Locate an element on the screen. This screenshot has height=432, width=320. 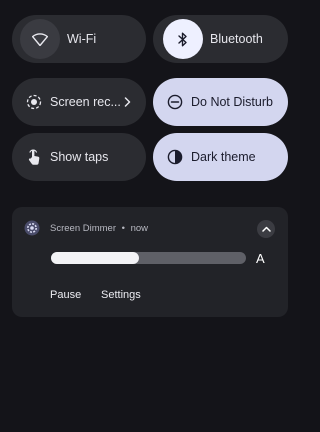
dark-theme-tile: Dark theme is located at coordinates (220, 157).